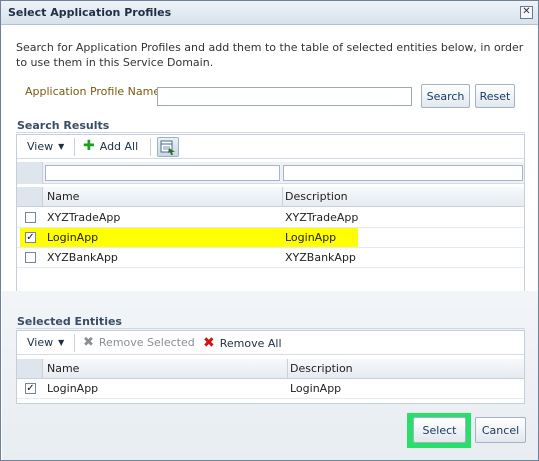 The image size is (539, 461). I want to click on selected-entities-table: Name Description ✓ LoginApp LoginApp, so click(270, 381).